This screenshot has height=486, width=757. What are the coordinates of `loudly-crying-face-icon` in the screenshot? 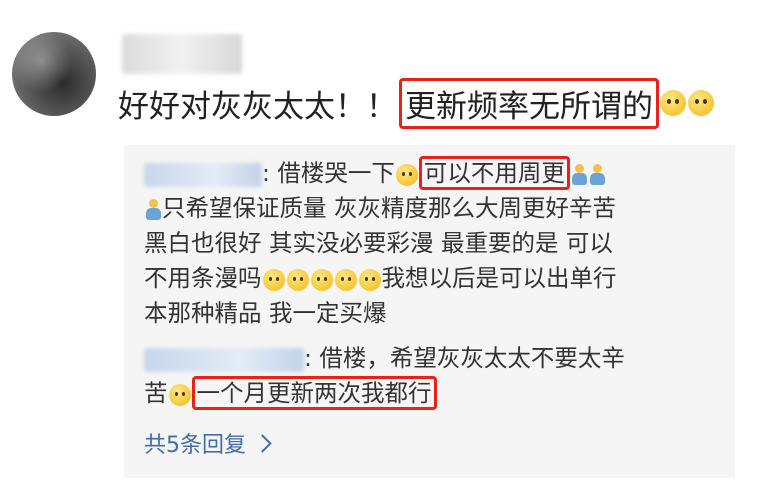 It's located at (179, 394).